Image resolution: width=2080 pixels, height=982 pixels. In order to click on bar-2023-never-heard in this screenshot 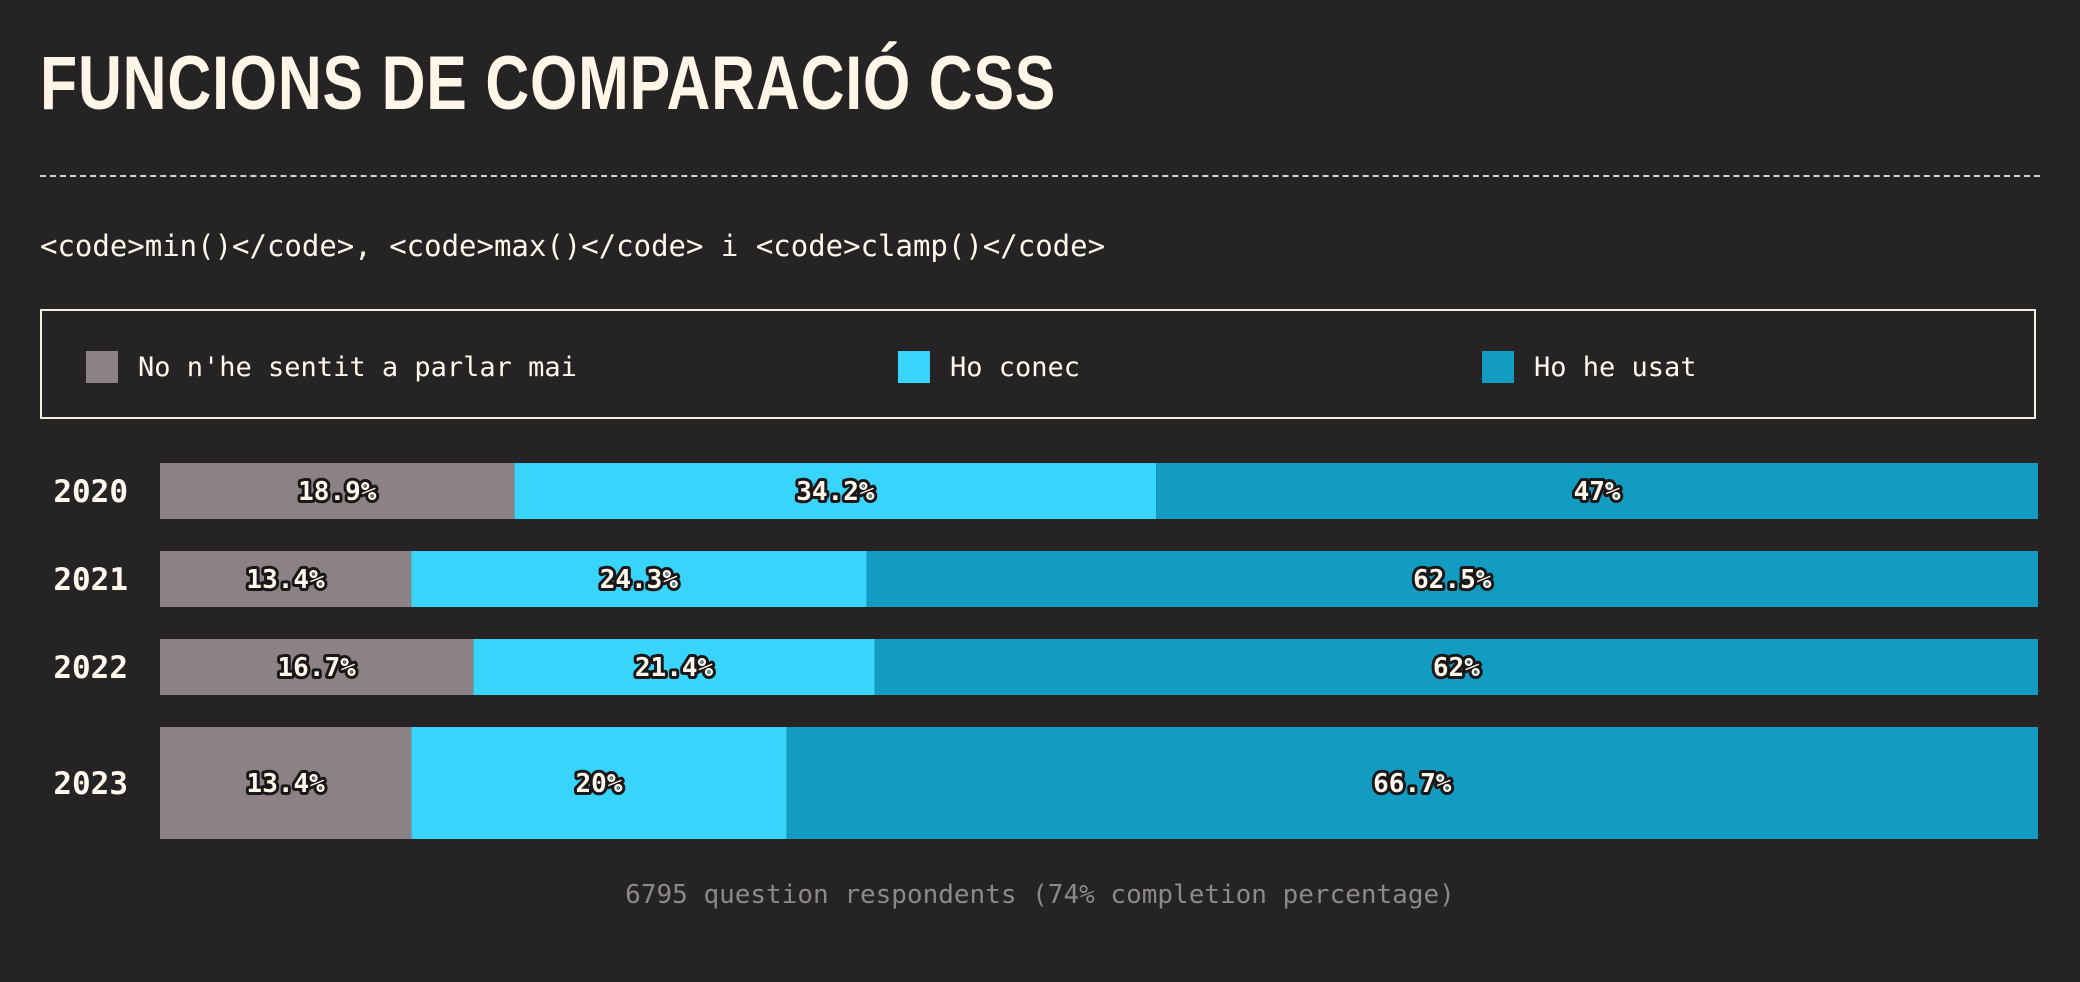, I will do `click(286, 783)`.